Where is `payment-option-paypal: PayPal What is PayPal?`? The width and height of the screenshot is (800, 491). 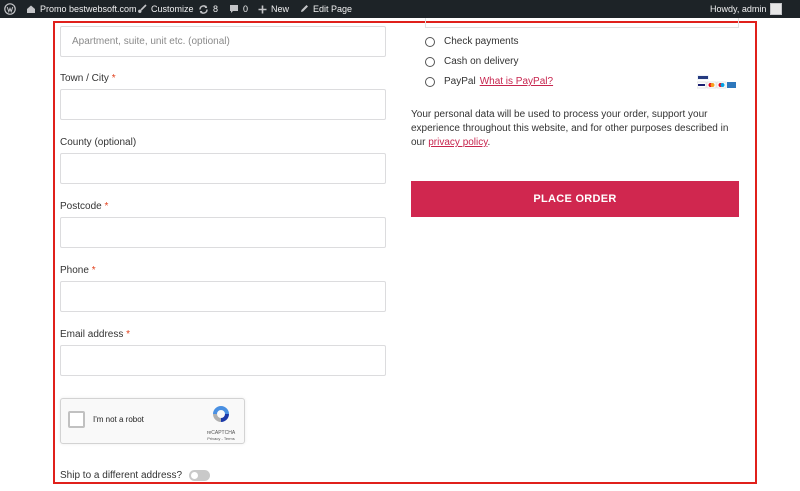 payment-option-paypal: PayPal What is PayPal? is located at coordinates (489, 81).